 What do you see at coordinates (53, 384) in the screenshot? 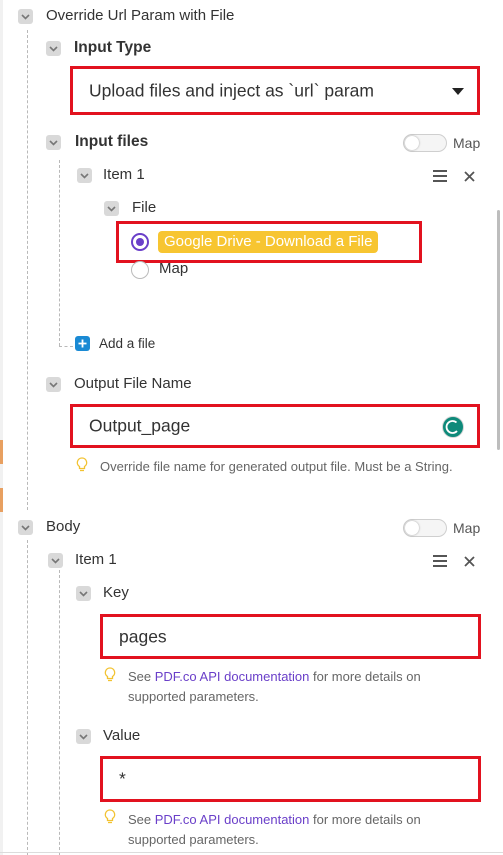
I see `output-file-name-checkbox` at bounding box center [53, 384].